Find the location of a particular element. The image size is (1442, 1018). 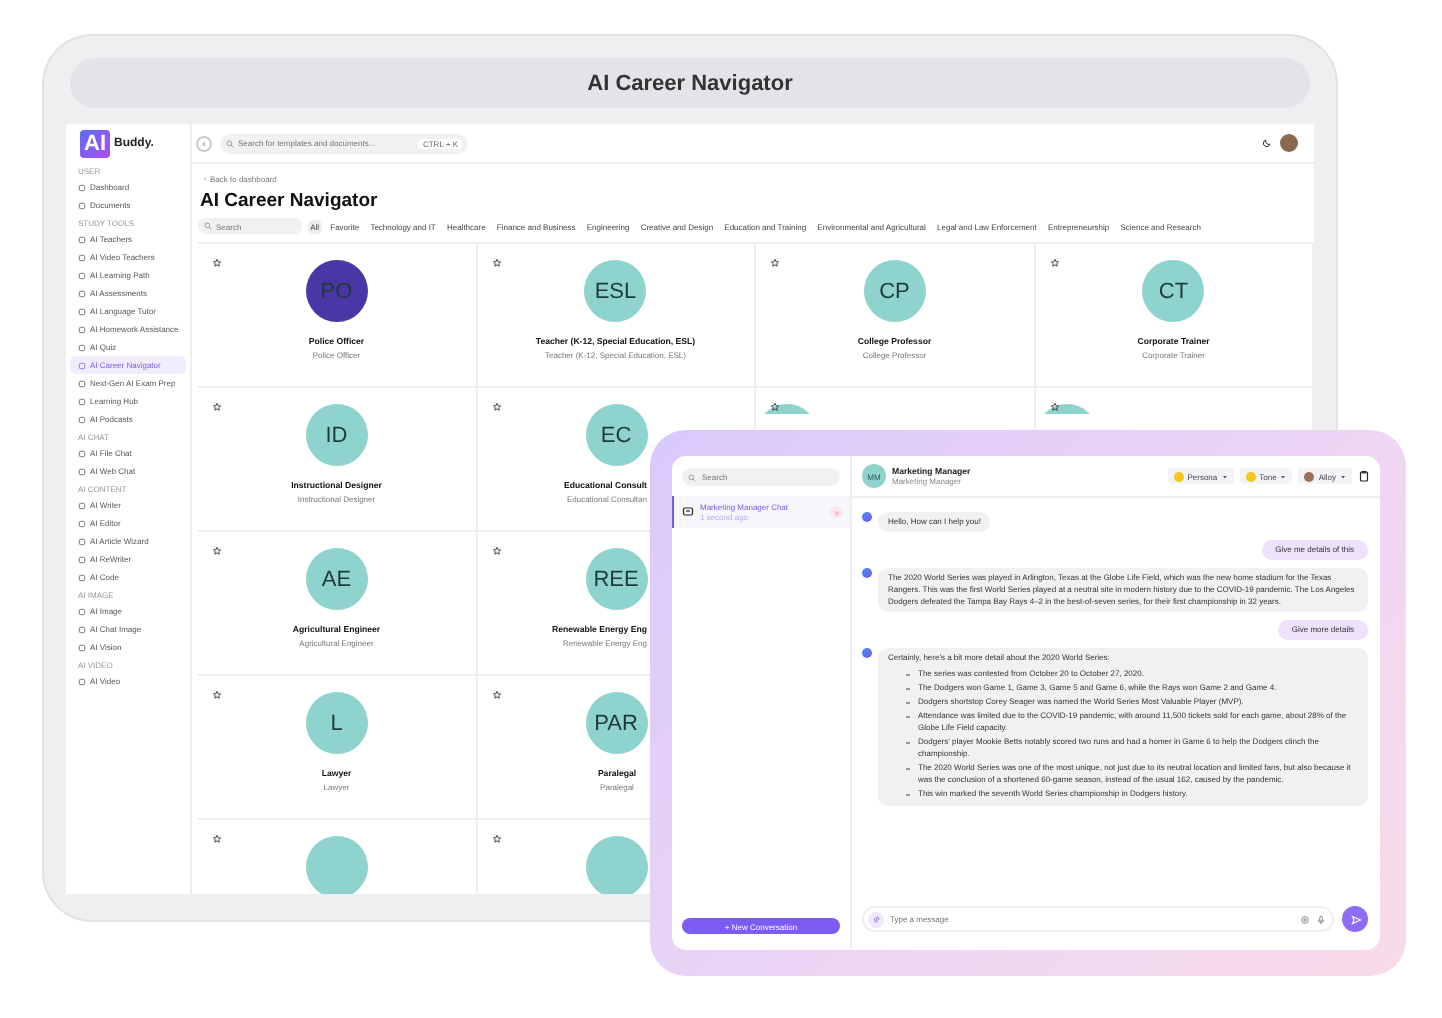

avatar: REE is located at coordinates (616, 579).